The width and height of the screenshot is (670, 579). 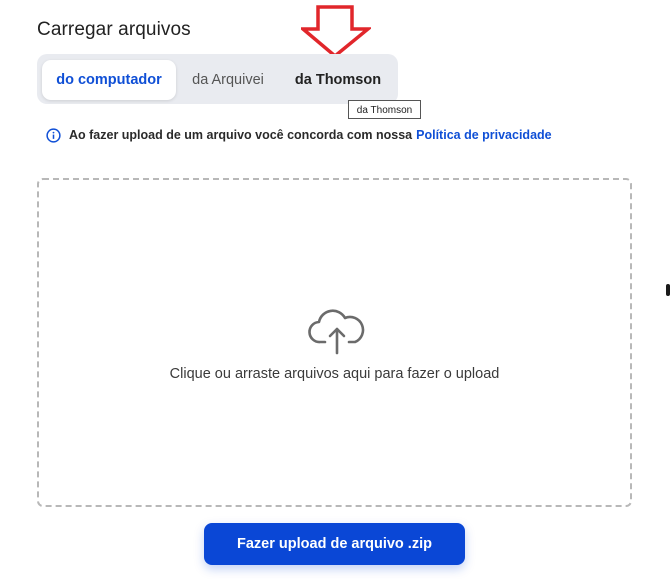 What do you see at coordinates (384, 109) in the screenshot?
I see `tooltip: da Thomson` at bounding box center [384, 109].